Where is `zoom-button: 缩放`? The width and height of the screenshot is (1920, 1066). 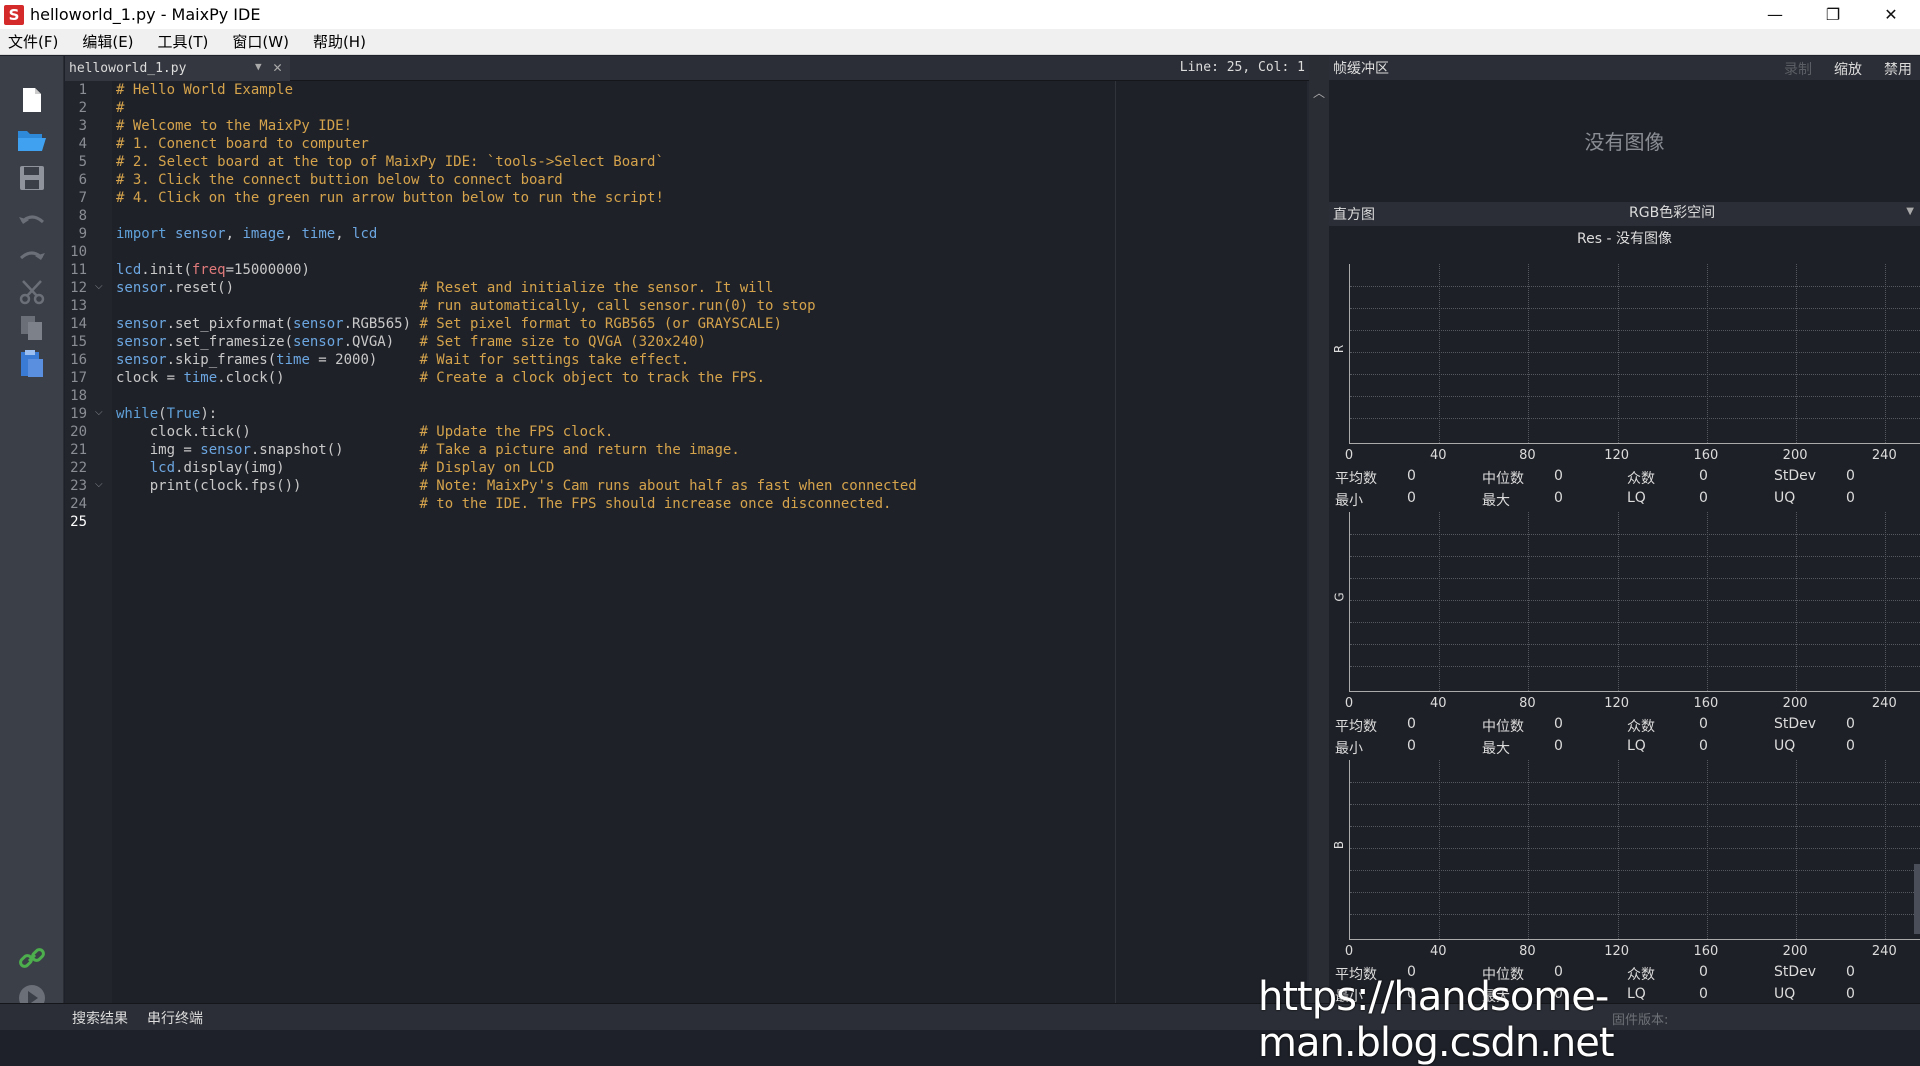
zoom-button: 缩放 is located at coordinates (1848, 69).